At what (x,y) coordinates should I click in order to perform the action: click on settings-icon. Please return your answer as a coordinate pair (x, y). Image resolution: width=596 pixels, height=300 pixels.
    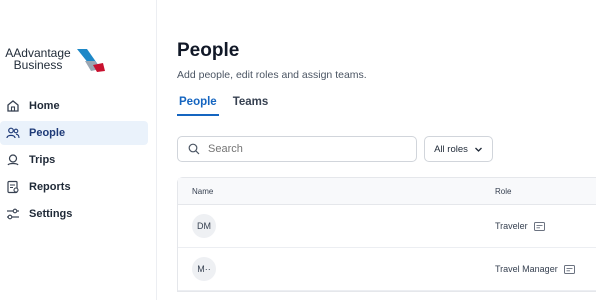
    Looking at the image, I should click on (13, 214).